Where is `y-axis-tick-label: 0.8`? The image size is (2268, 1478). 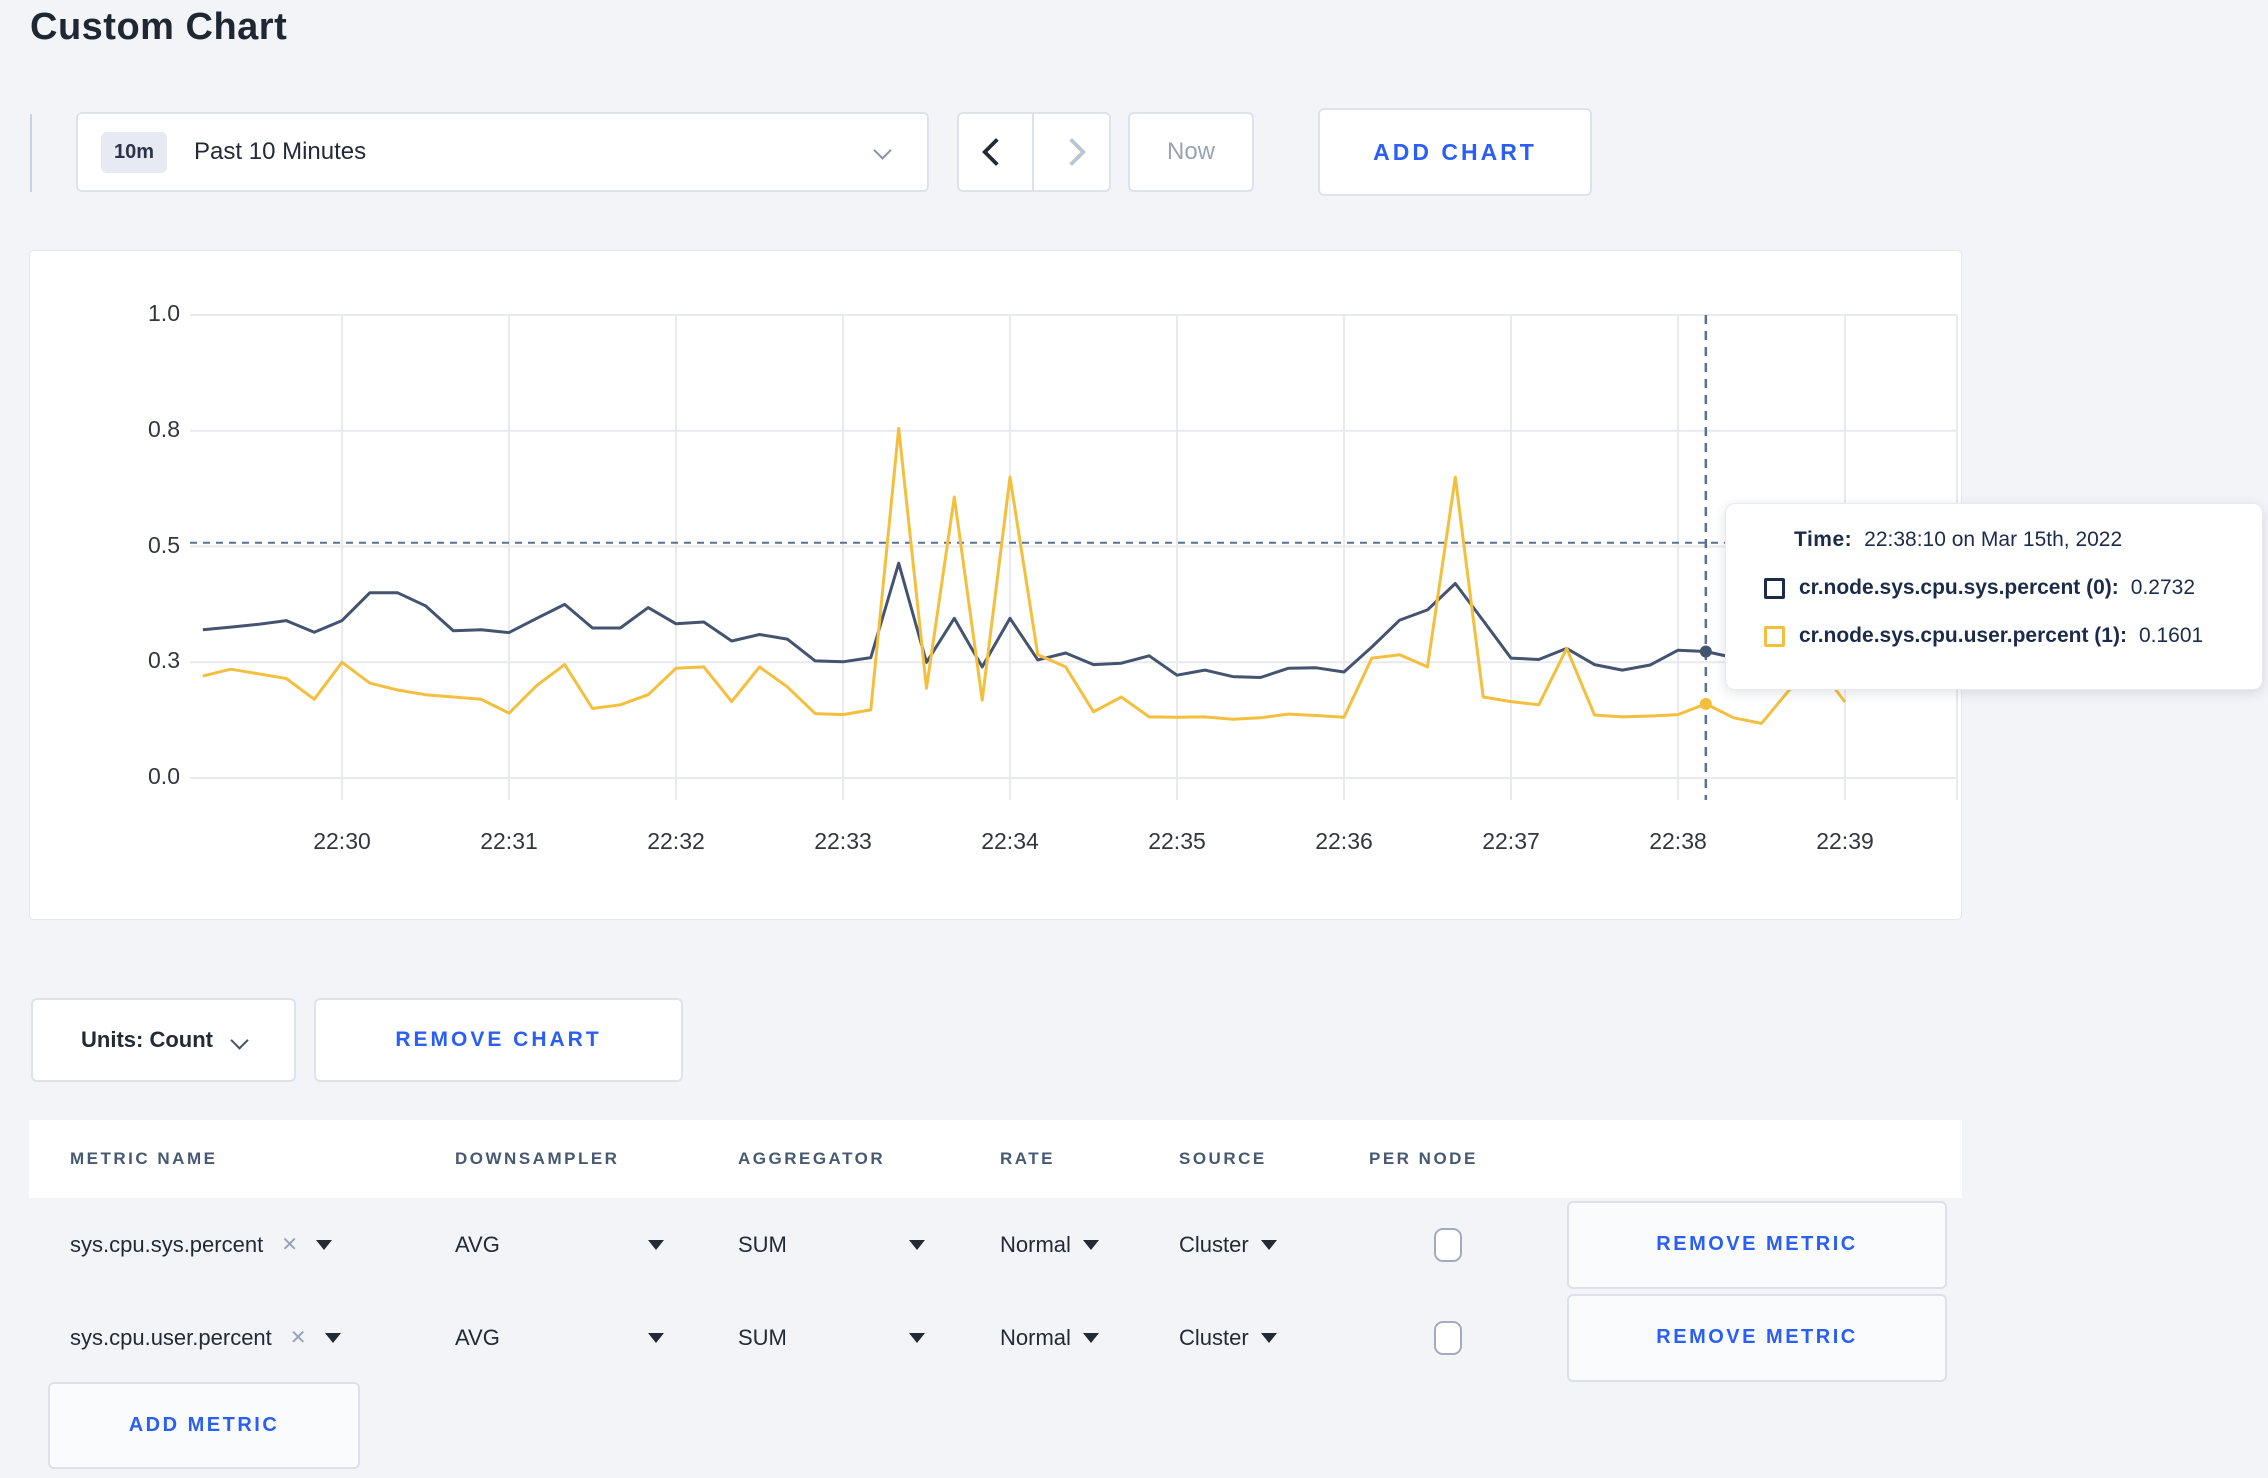 y-axis-tick-label: 0.8 is located at coordinates (164, 428).